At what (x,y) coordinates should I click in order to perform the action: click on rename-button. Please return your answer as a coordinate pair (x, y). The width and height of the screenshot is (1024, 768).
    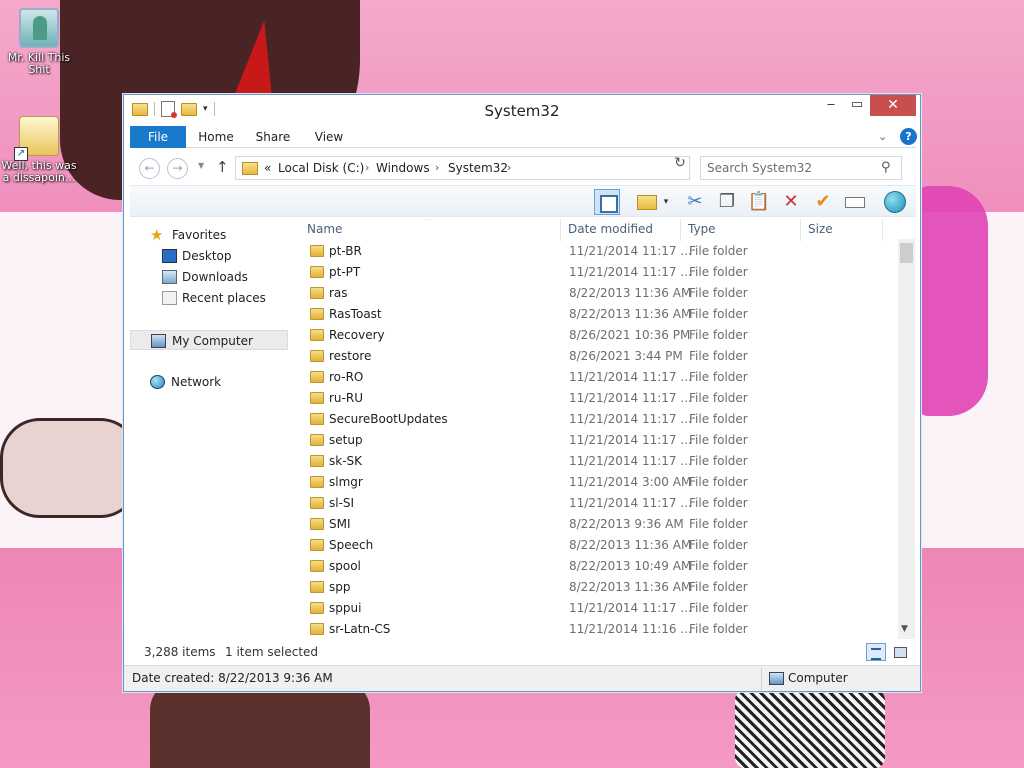
    Looking at the image, I should click on (855, 202).